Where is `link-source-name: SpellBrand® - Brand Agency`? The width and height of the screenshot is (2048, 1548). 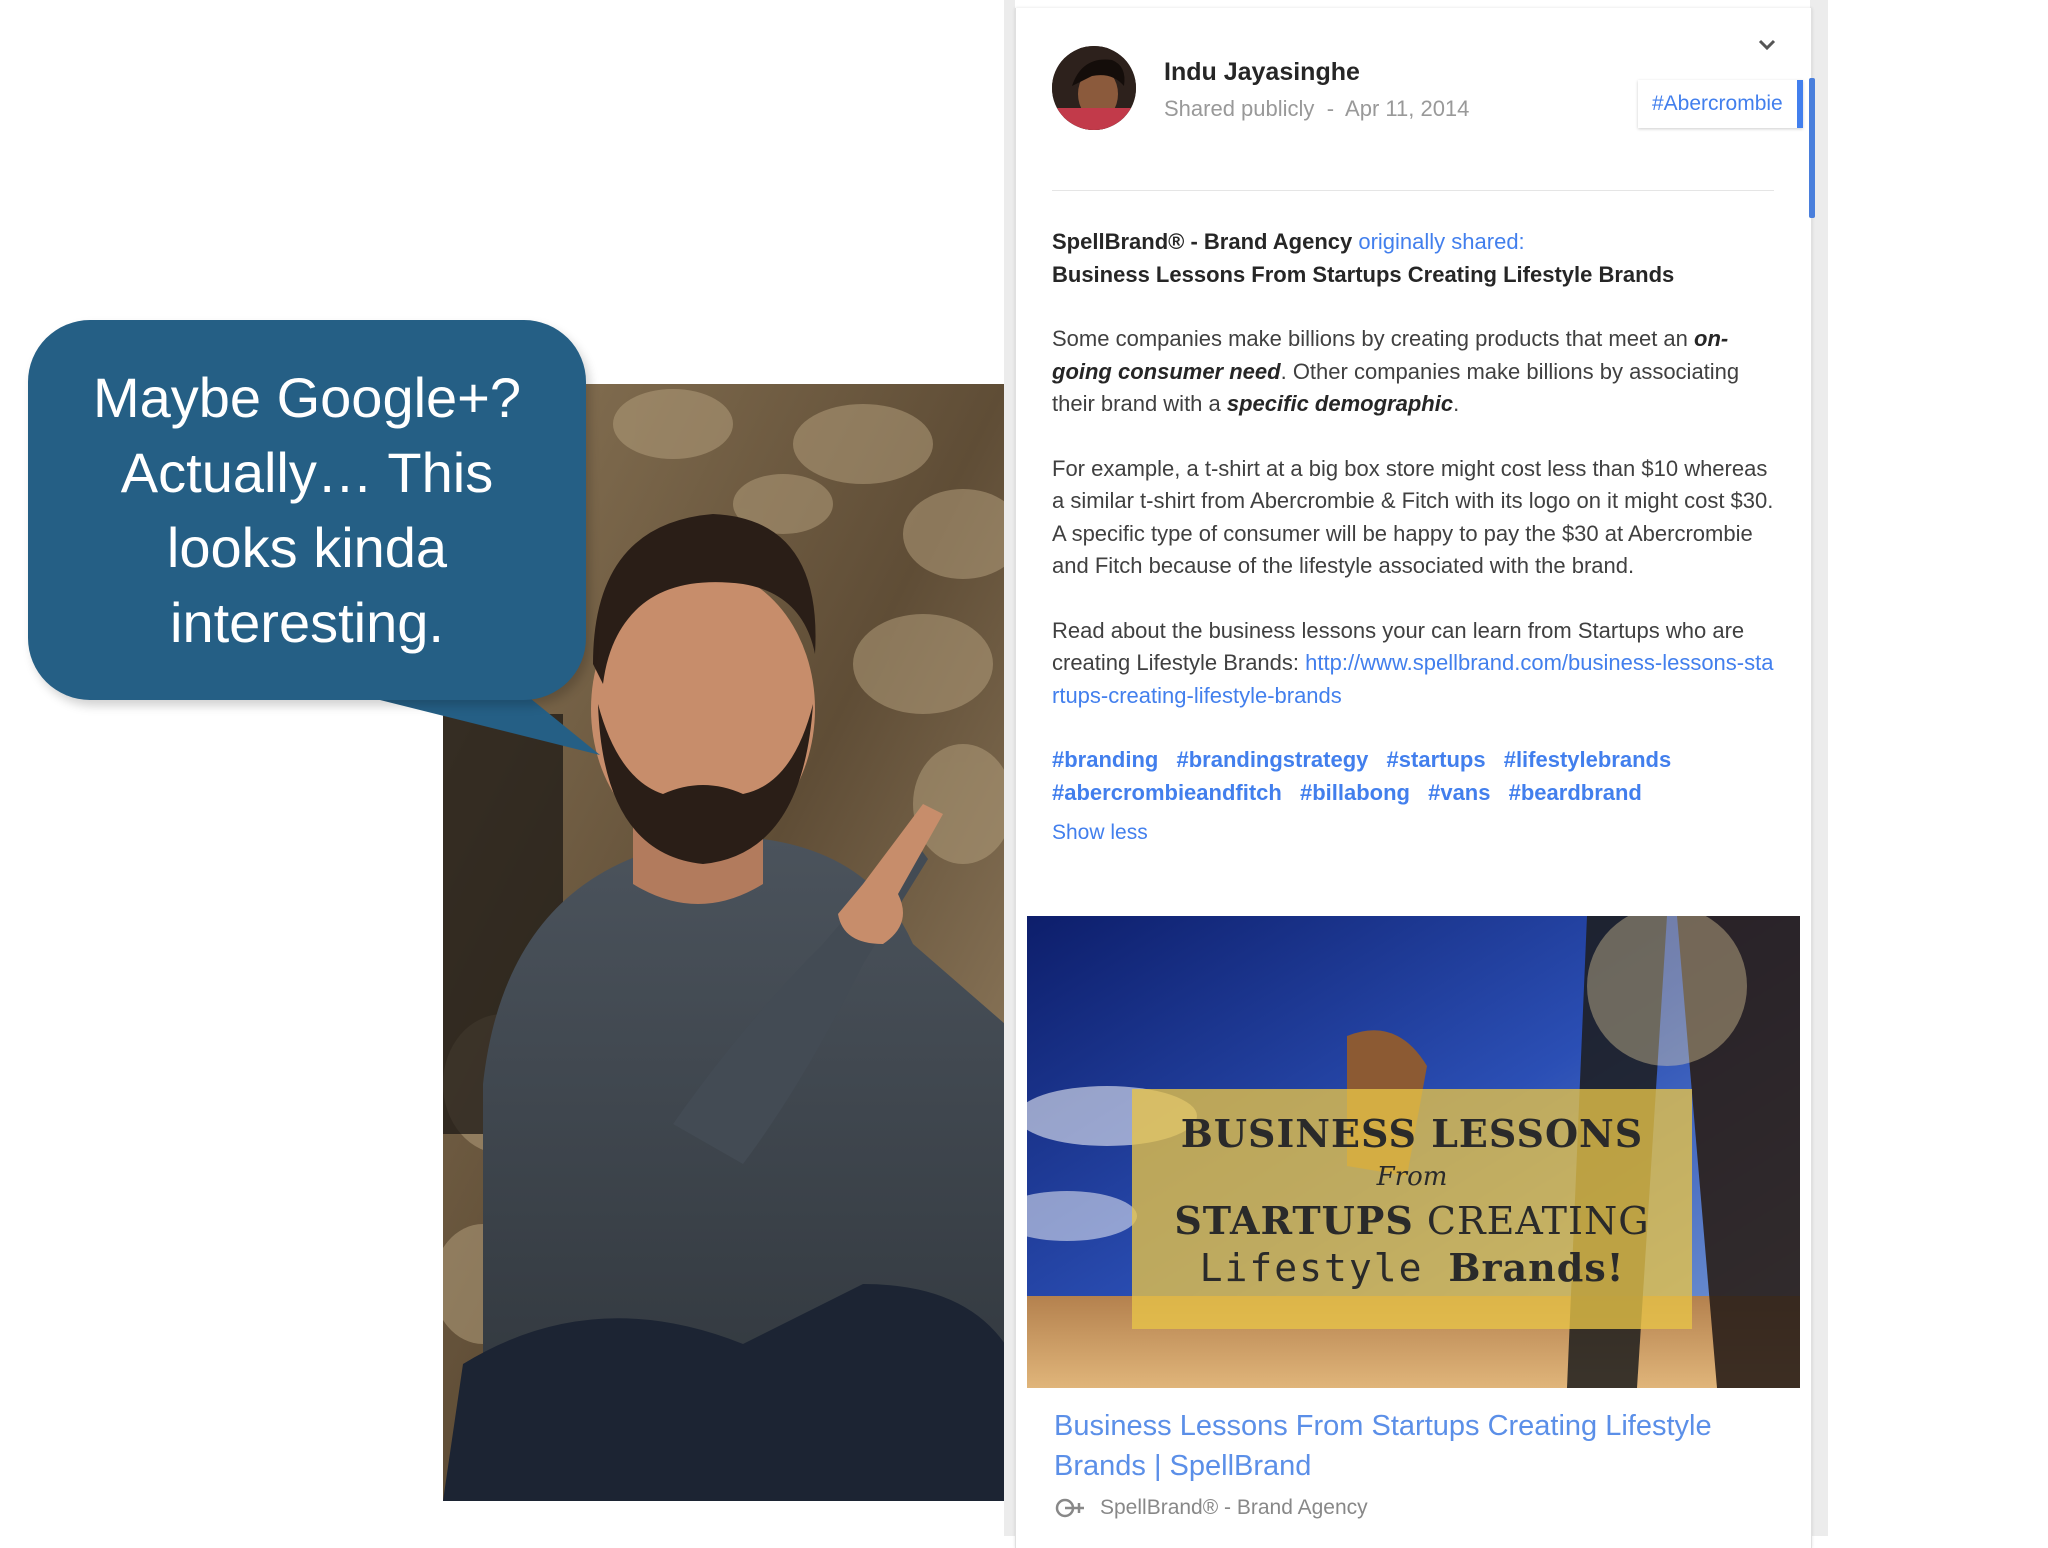
link-source-name: SpellBrand® - Brand Agency is located at coordinates (1234, 1508).